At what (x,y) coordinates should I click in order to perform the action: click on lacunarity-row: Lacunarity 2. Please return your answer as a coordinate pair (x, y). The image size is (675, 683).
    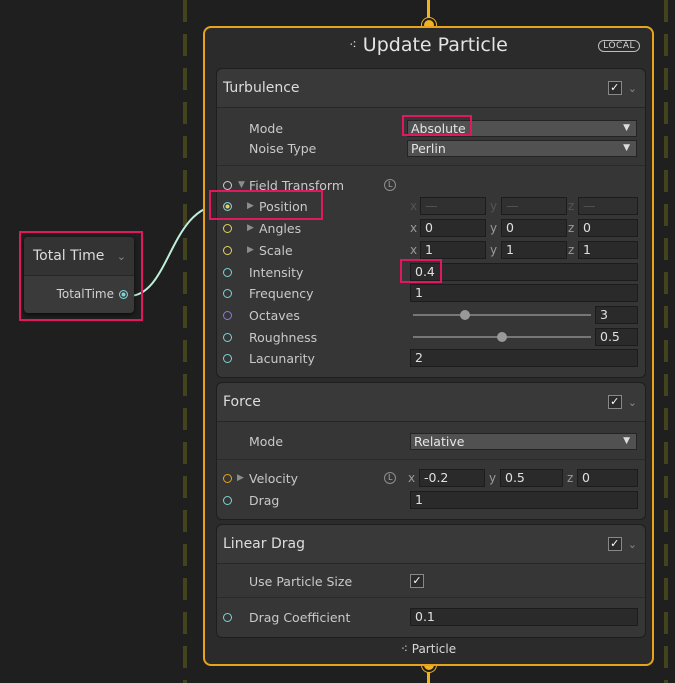
    Looking at the image, I should click on (431, 358).